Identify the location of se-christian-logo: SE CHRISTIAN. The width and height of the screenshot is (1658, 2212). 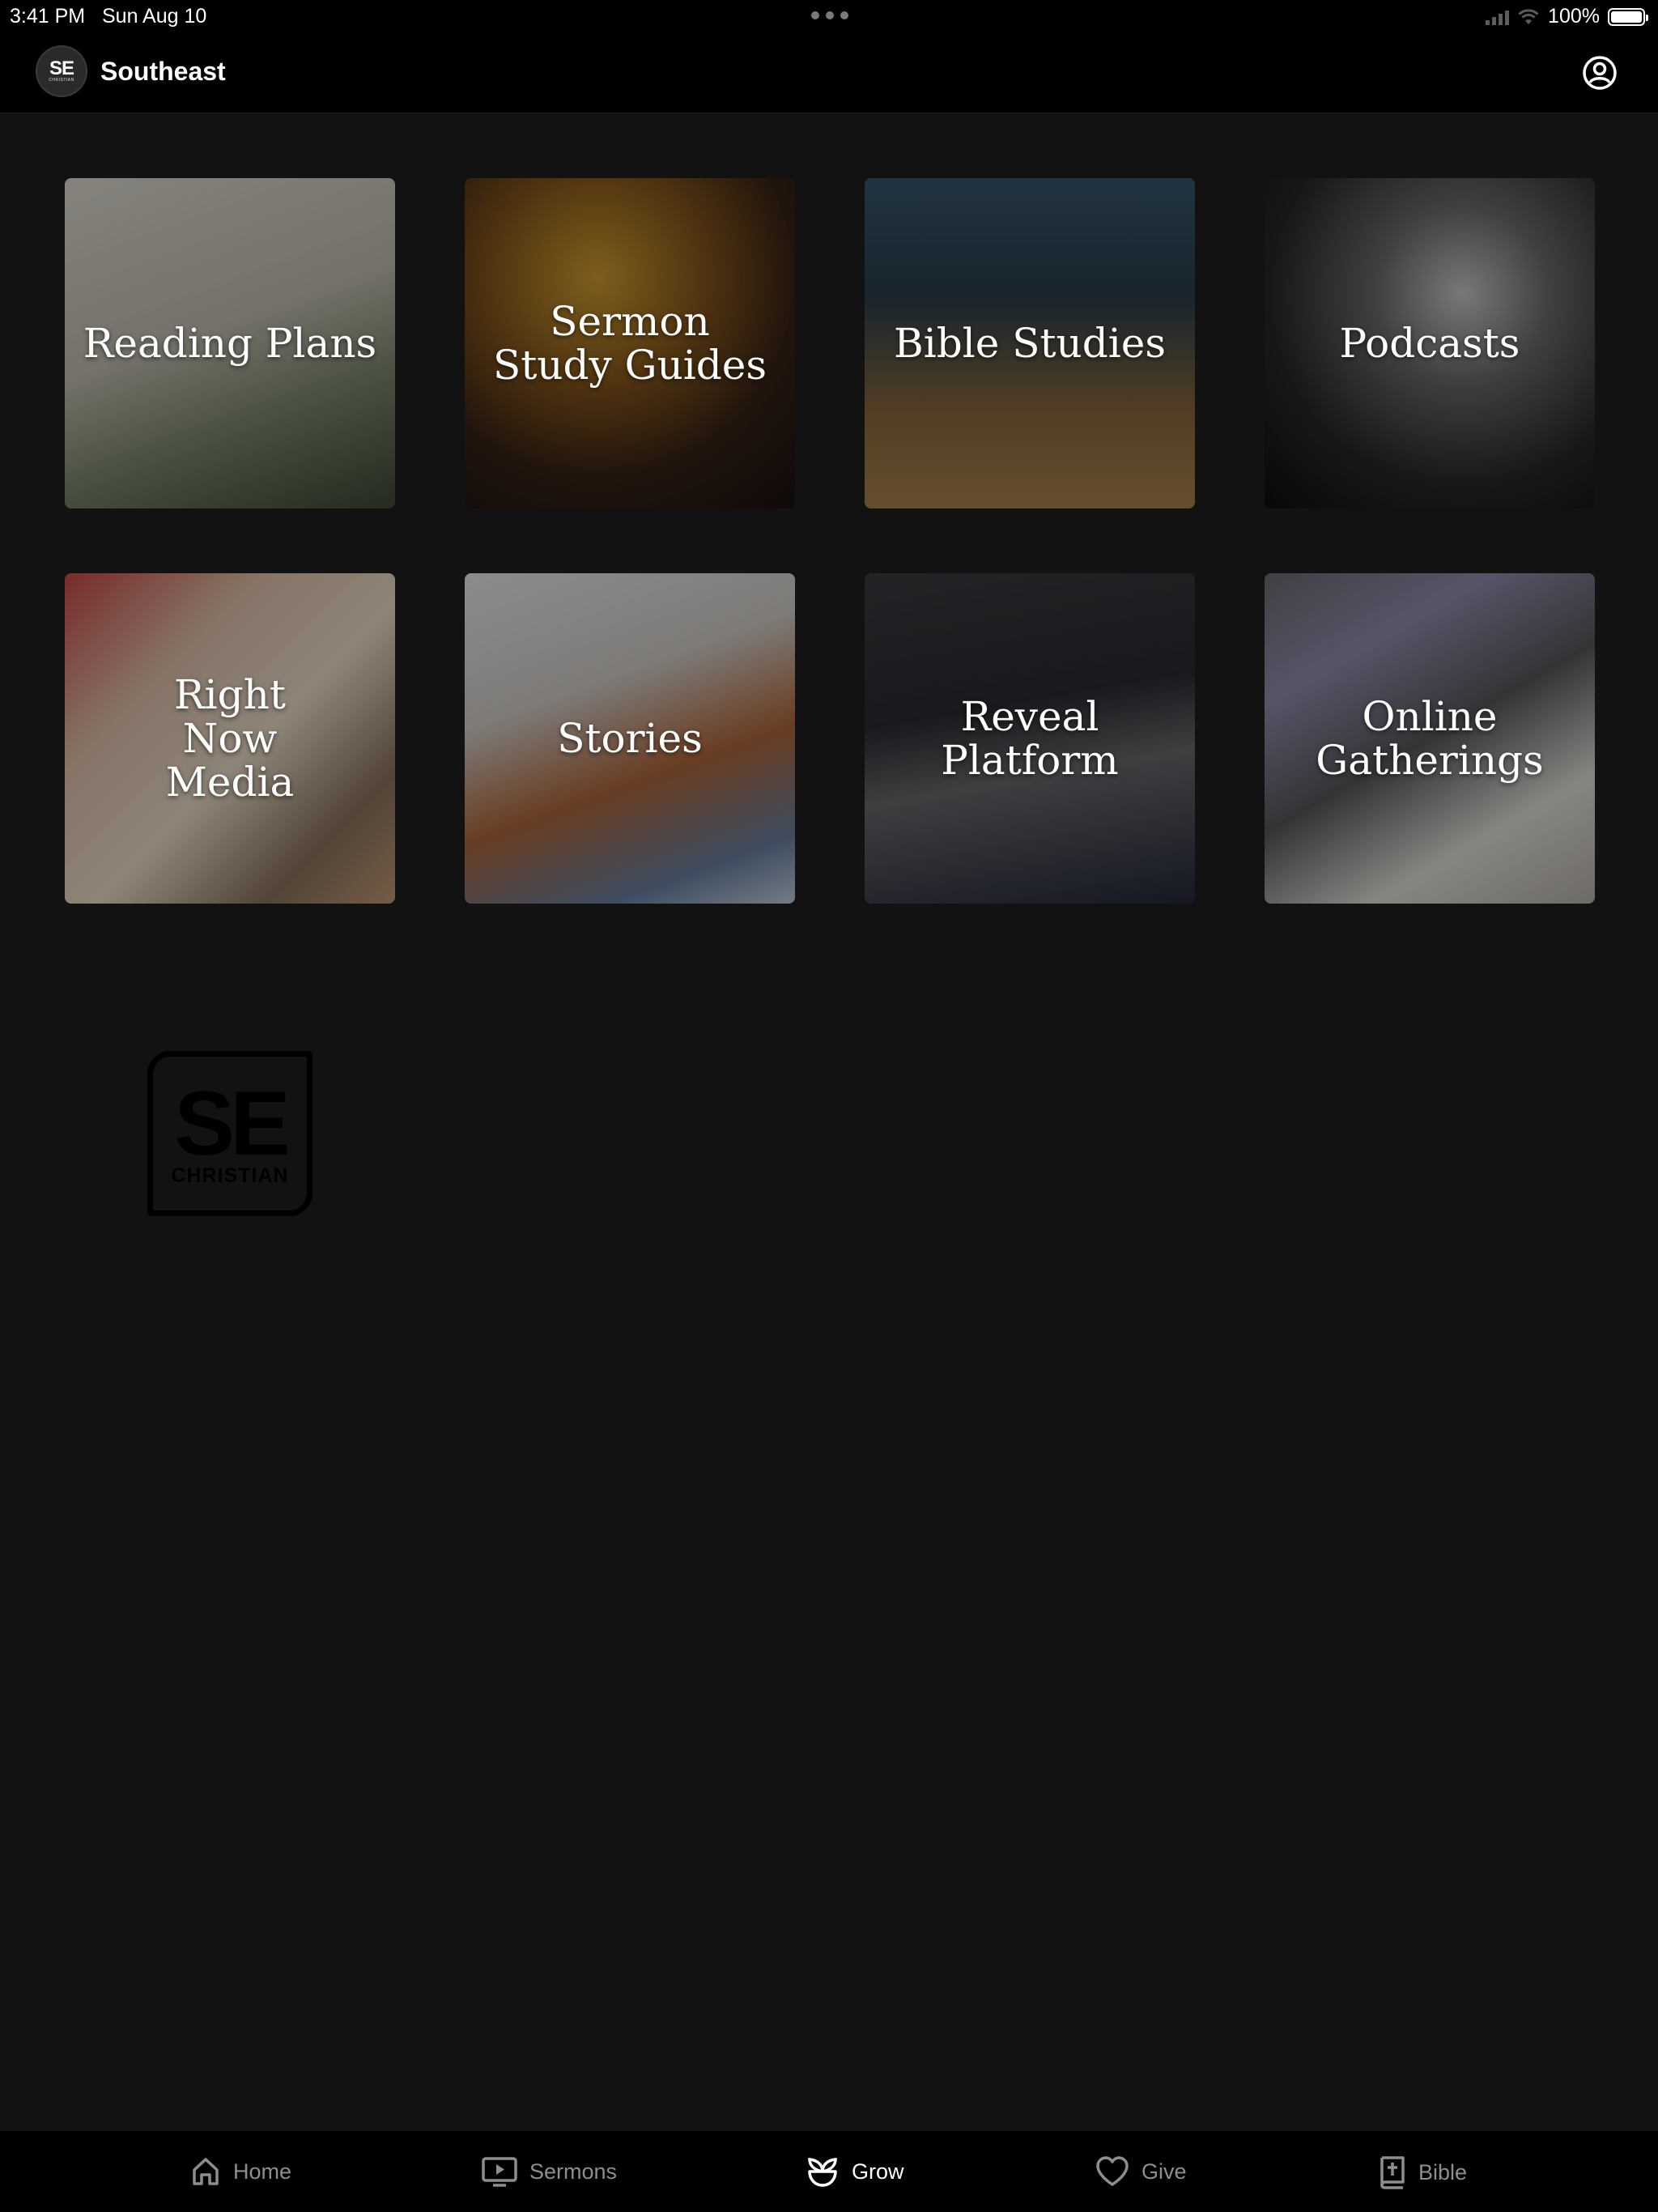
(229, 1134).